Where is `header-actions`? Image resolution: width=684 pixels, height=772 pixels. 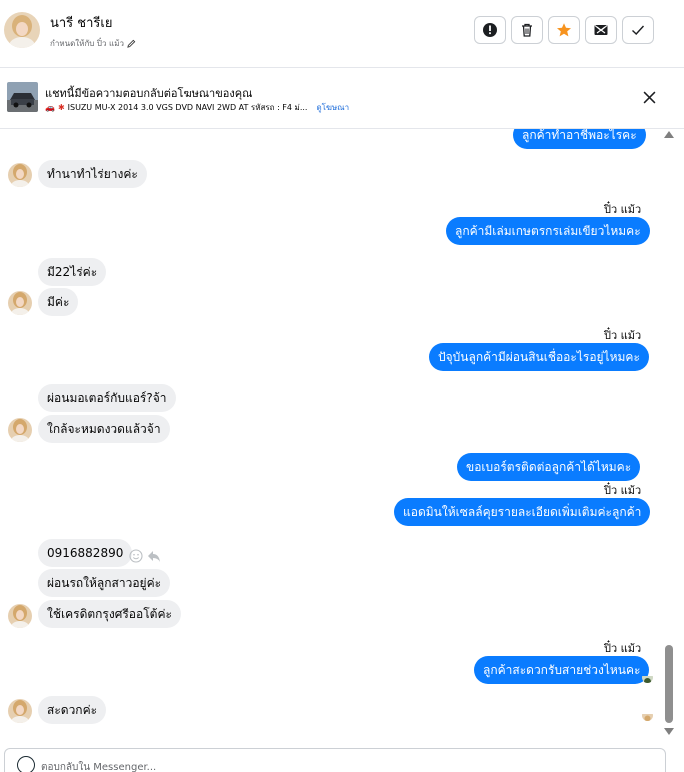
header-actions is located at coordinates (564, 30).